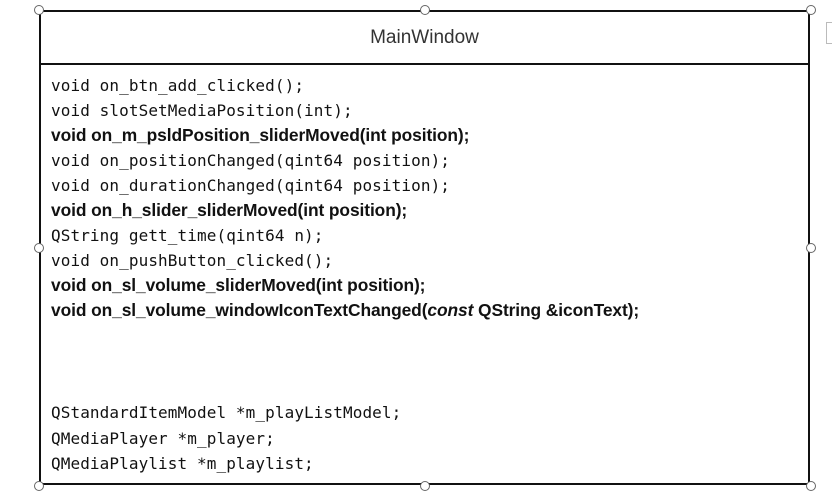 The height and width of the screenshot is (501, 832). I want to click on method-prefix: void on_sl_volume_windowIconTextChanged(, so click(239, 310).